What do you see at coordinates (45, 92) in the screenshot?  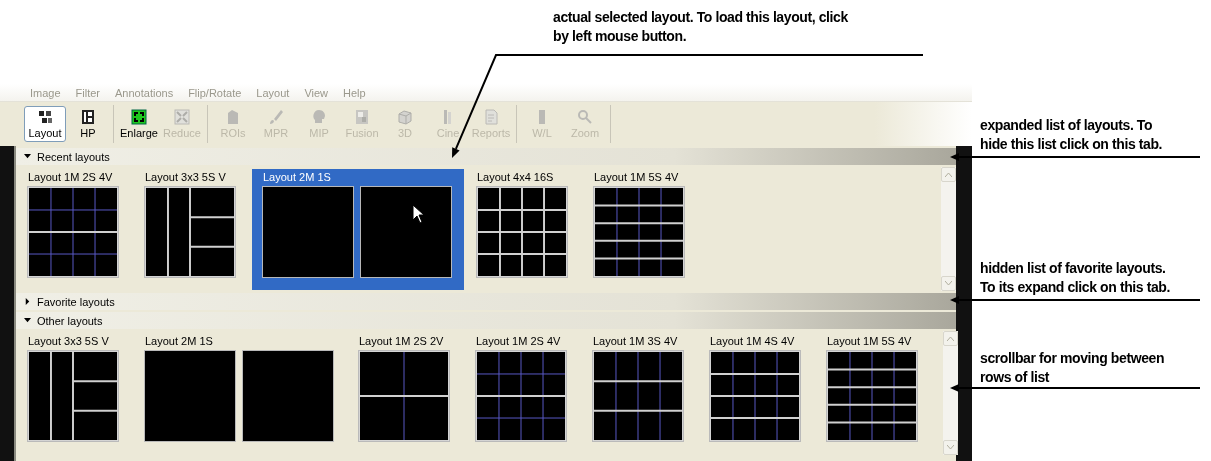 I see `menu-item: Image` at bounding box center [45, 92].